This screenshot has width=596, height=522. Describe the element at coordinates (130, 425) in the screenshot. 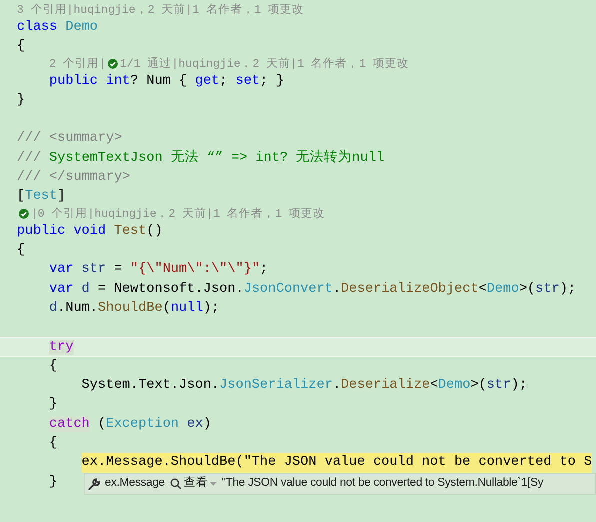

I see `code-line: catch (Exception ex)` at that location.